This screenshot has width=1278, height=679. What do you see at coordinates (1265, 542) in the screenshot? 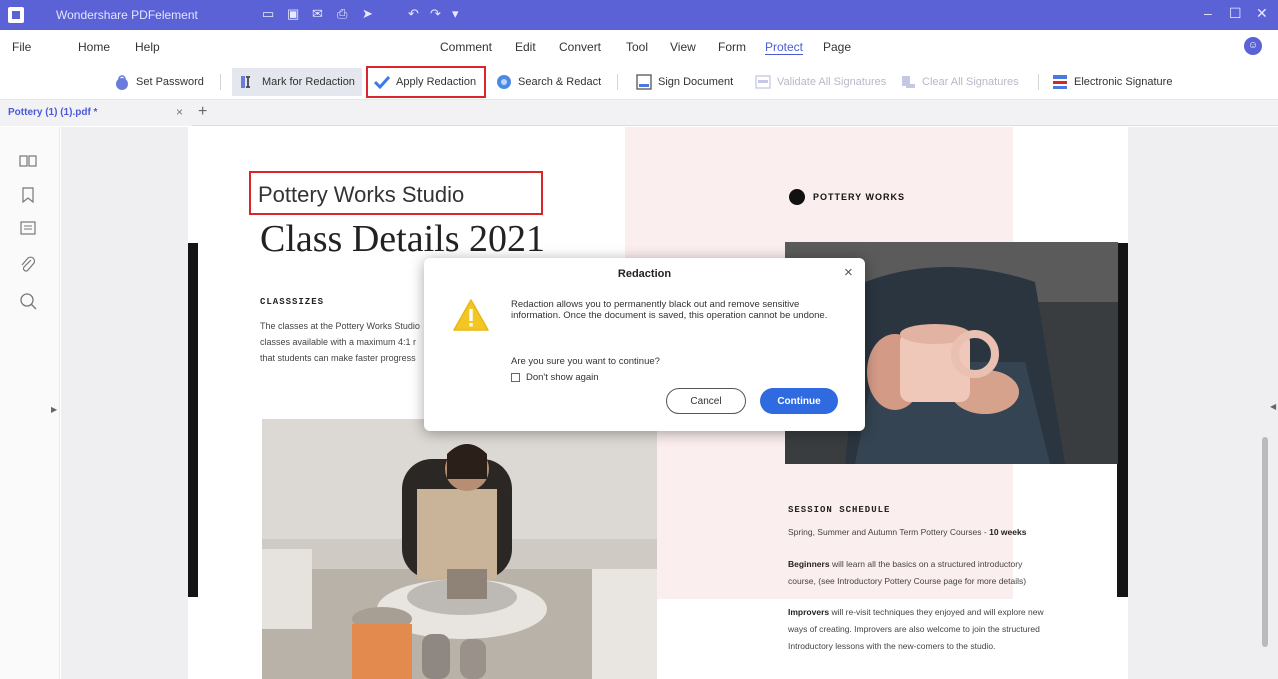
I see `vertical-scrollbar` at bounding box center [1265, 542].